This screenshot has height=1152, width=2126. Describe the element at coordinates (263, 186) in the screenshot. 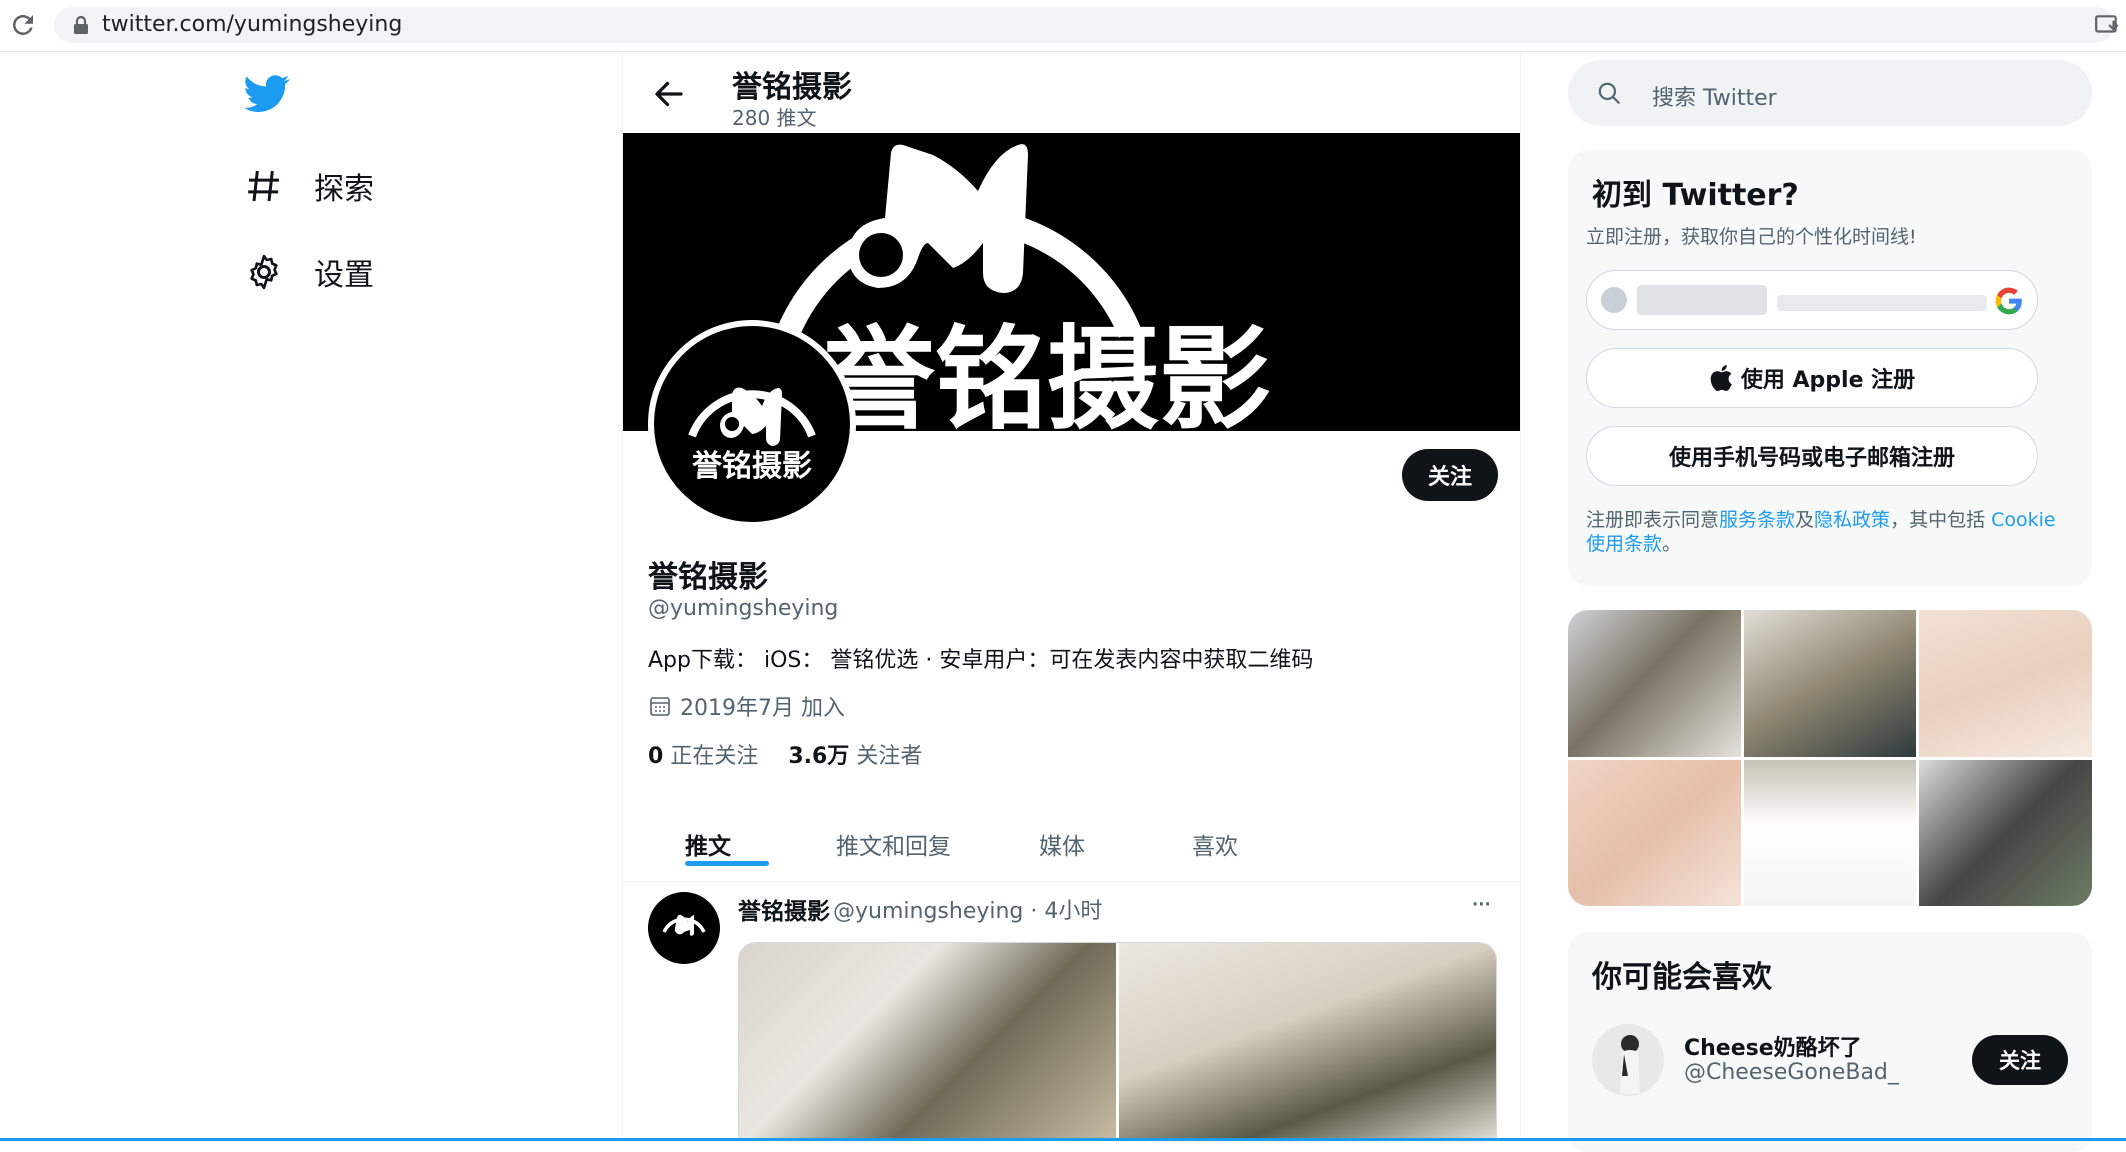

I see `hashtag-icon` at that location.